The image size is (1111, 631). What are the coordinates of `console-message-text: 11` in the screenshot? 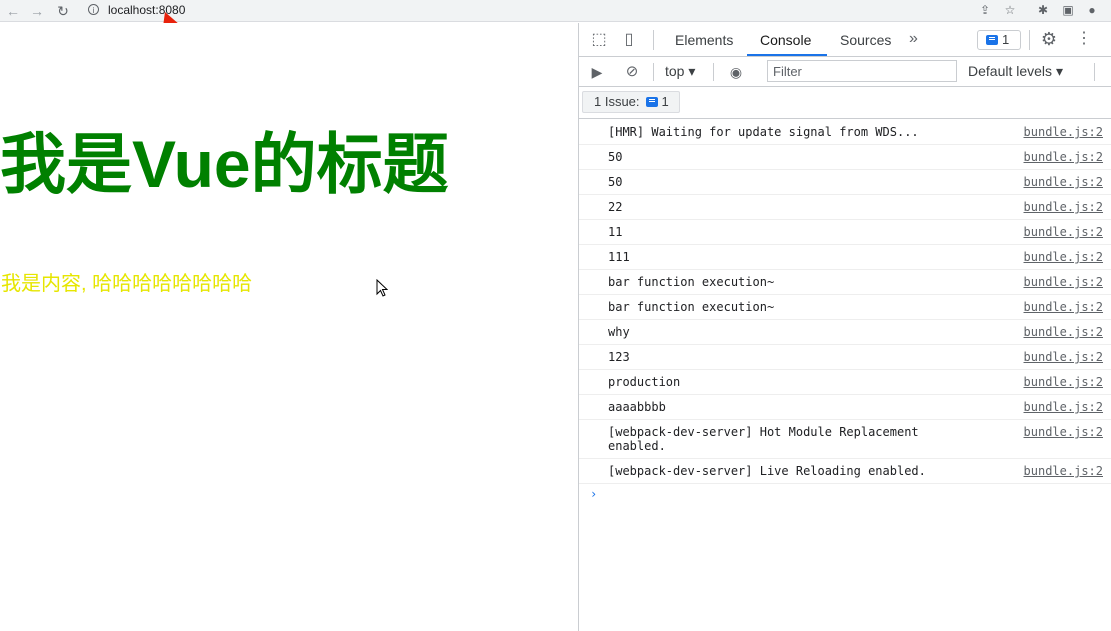 It's located at (615, 232).